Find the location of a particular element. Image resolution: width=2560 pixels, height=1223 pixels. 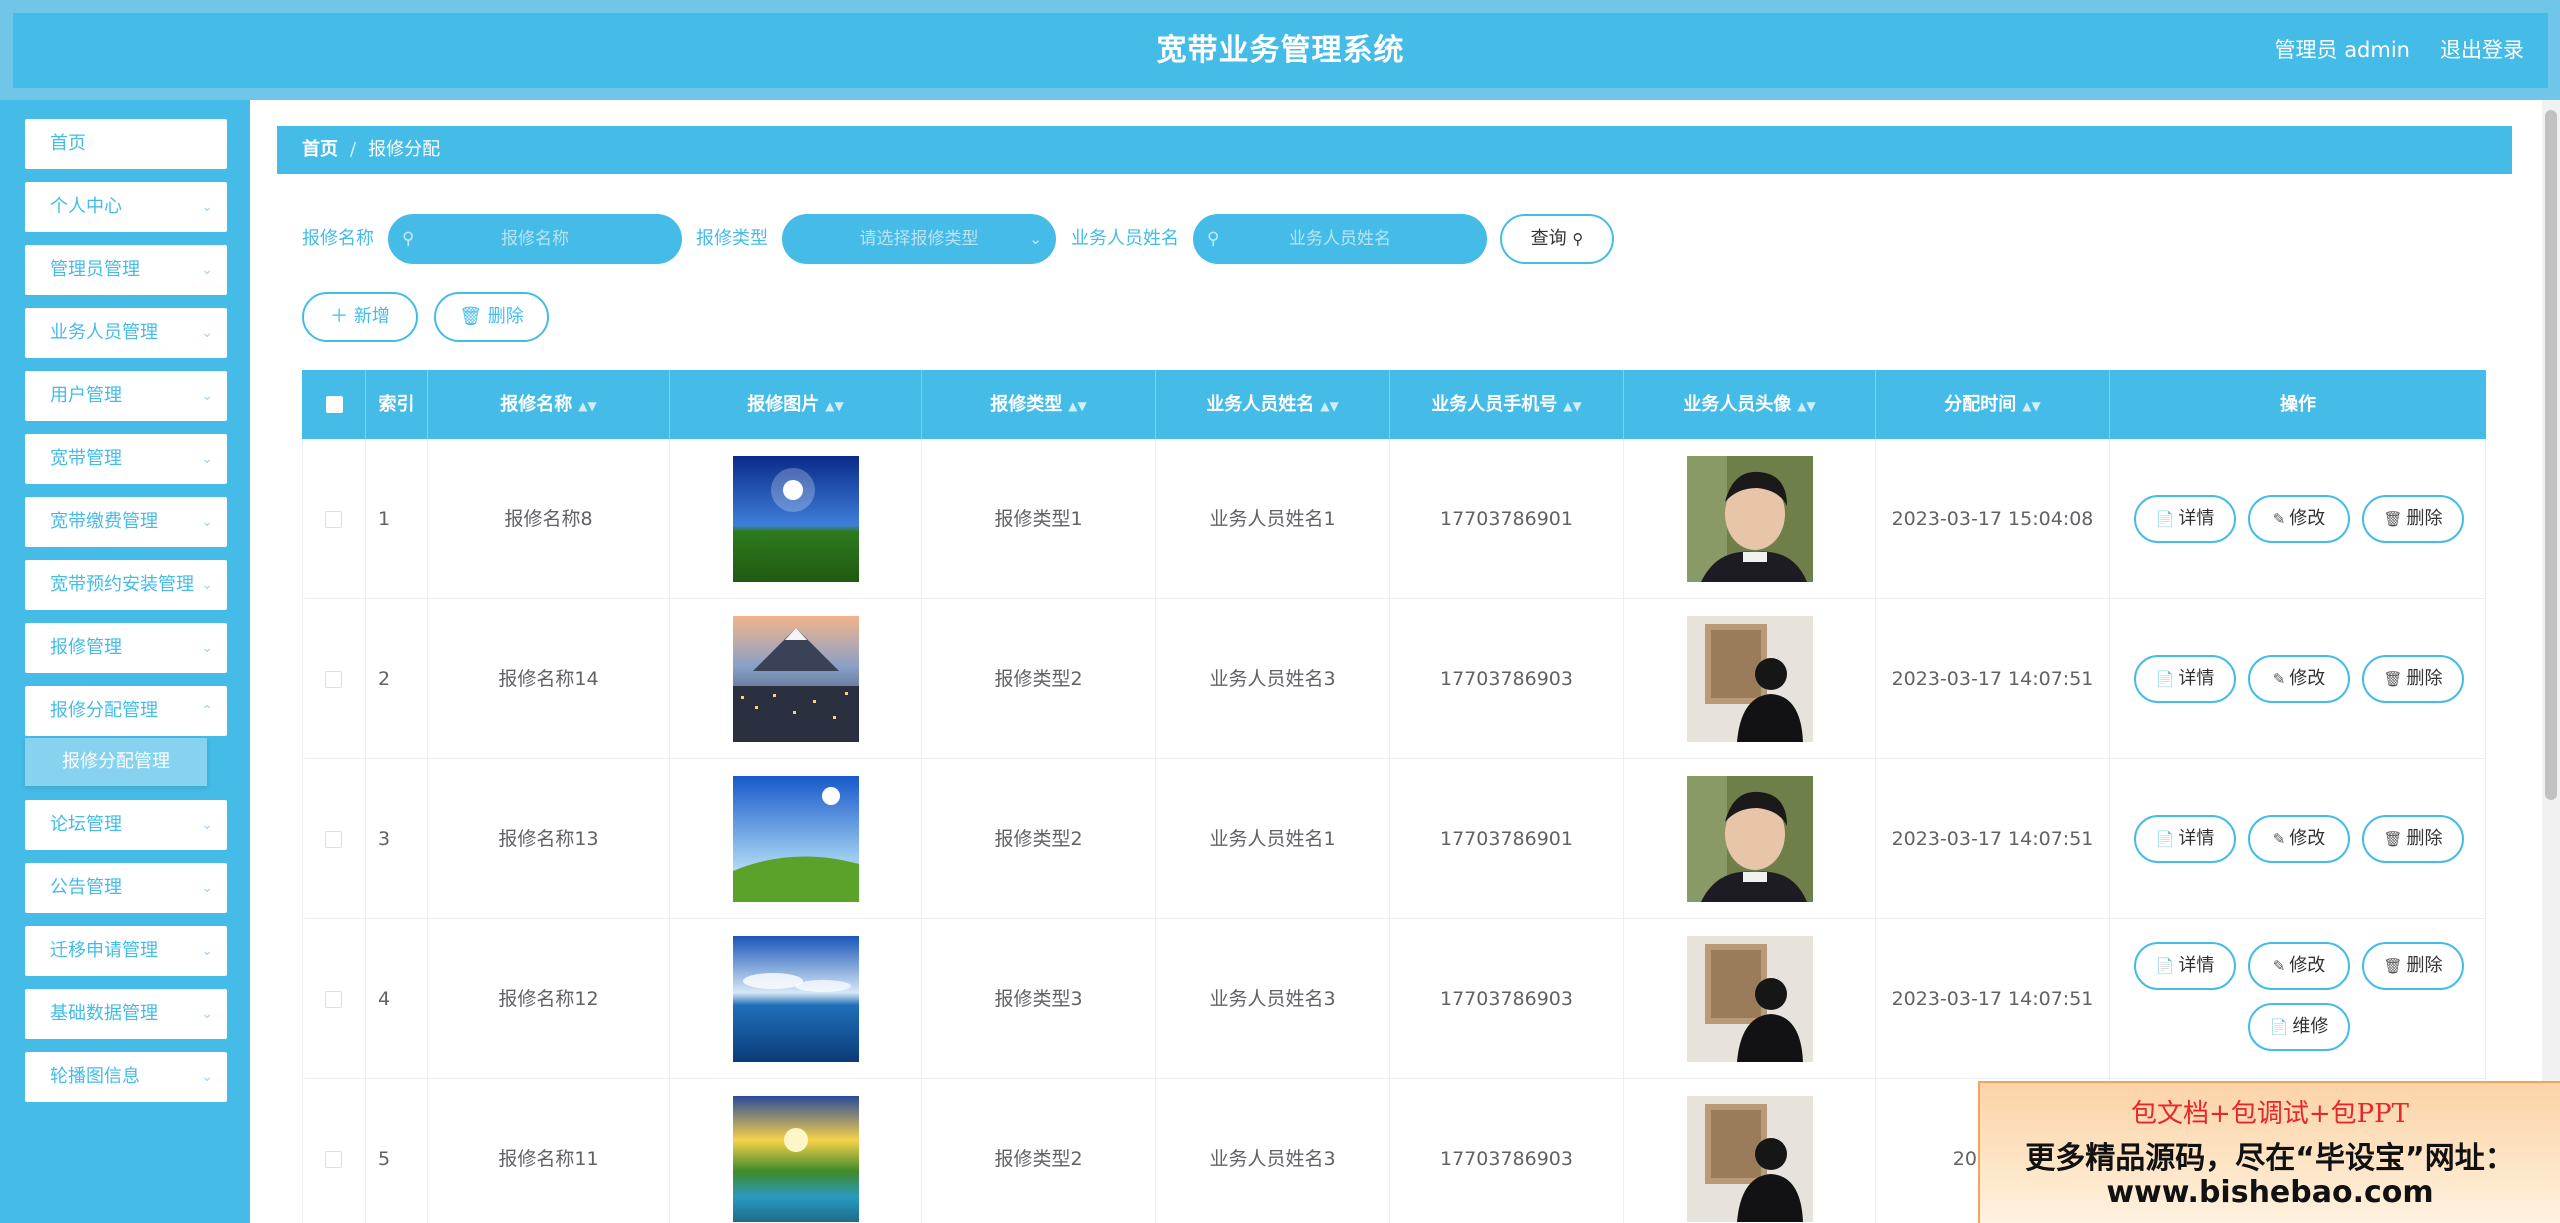

sidebar-item-label: 基础数据管理 is located at coordinates (104, 1013).